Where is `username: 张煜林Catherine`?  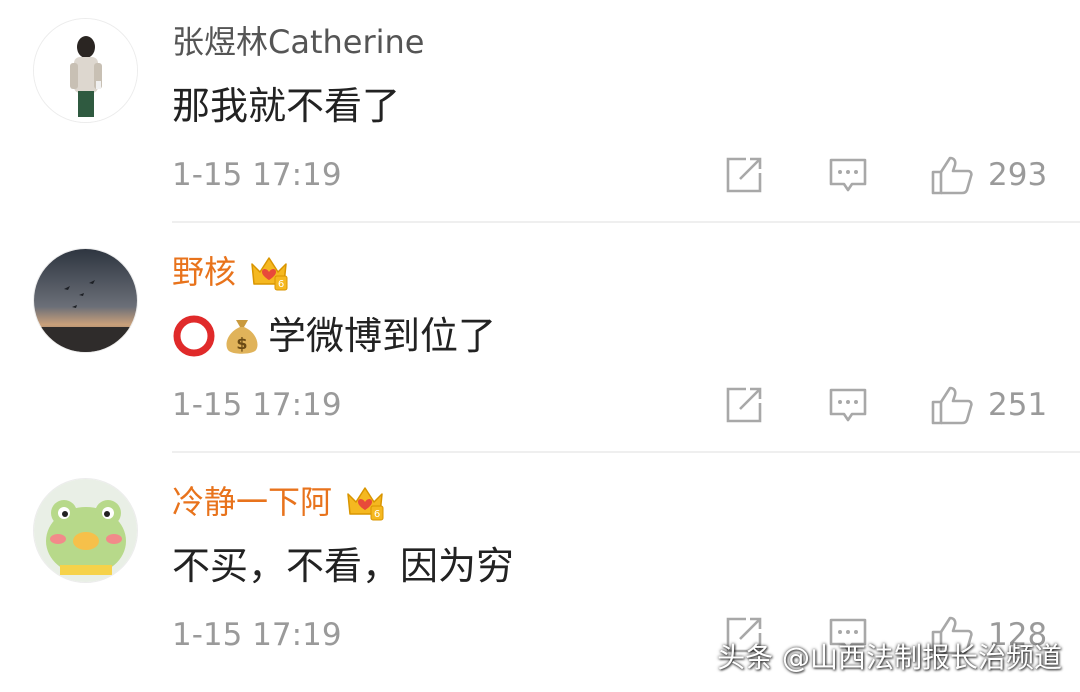 username: 张煜林Catherine is located at coordinates (298, 42).